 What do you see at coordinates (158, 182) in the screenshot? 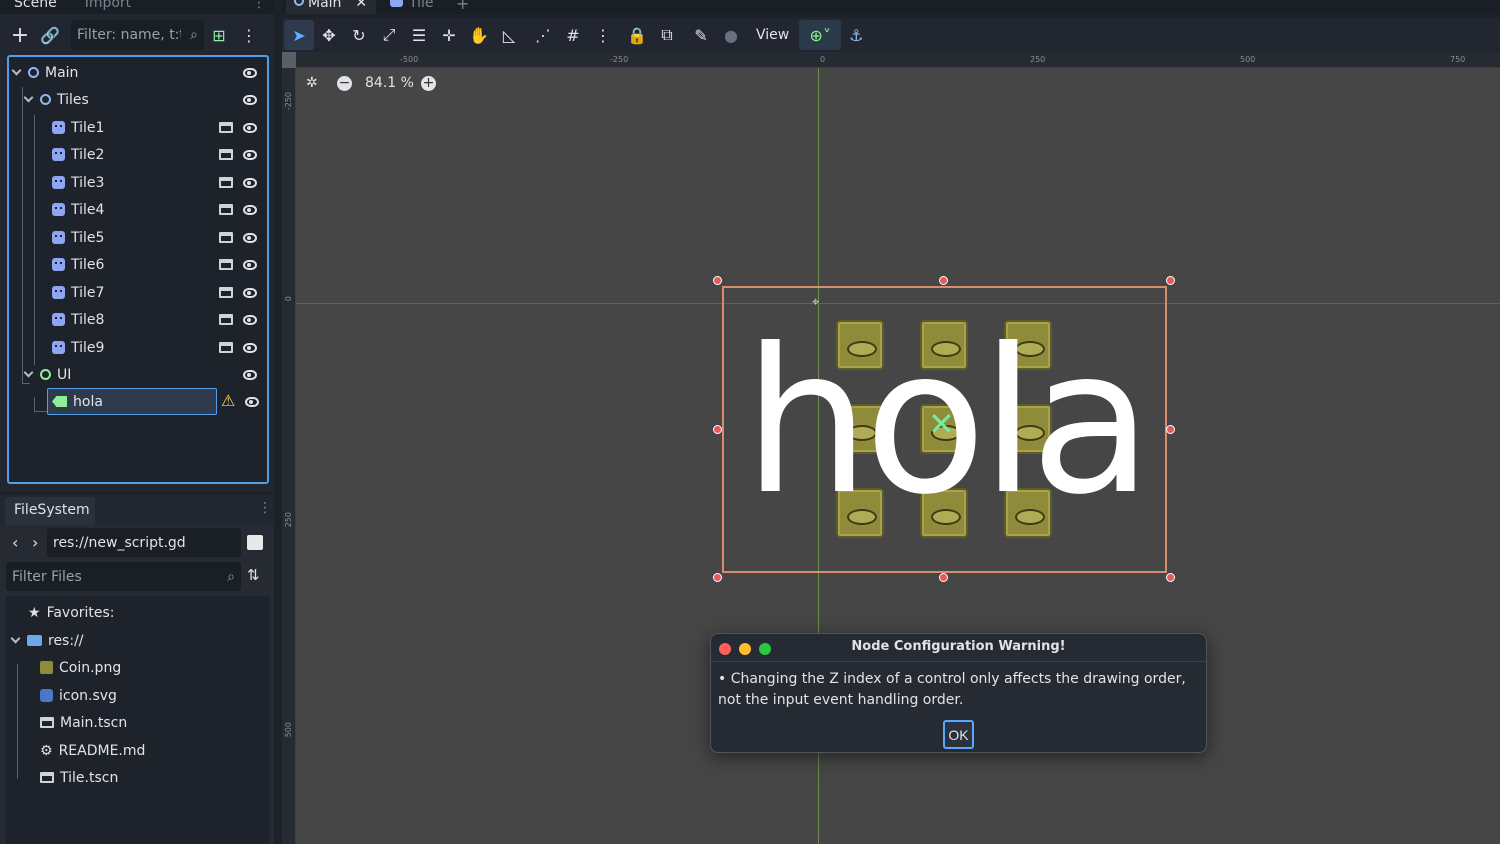
I see `tree-node-tile3: Tile3` at bounding box center [158, 182].